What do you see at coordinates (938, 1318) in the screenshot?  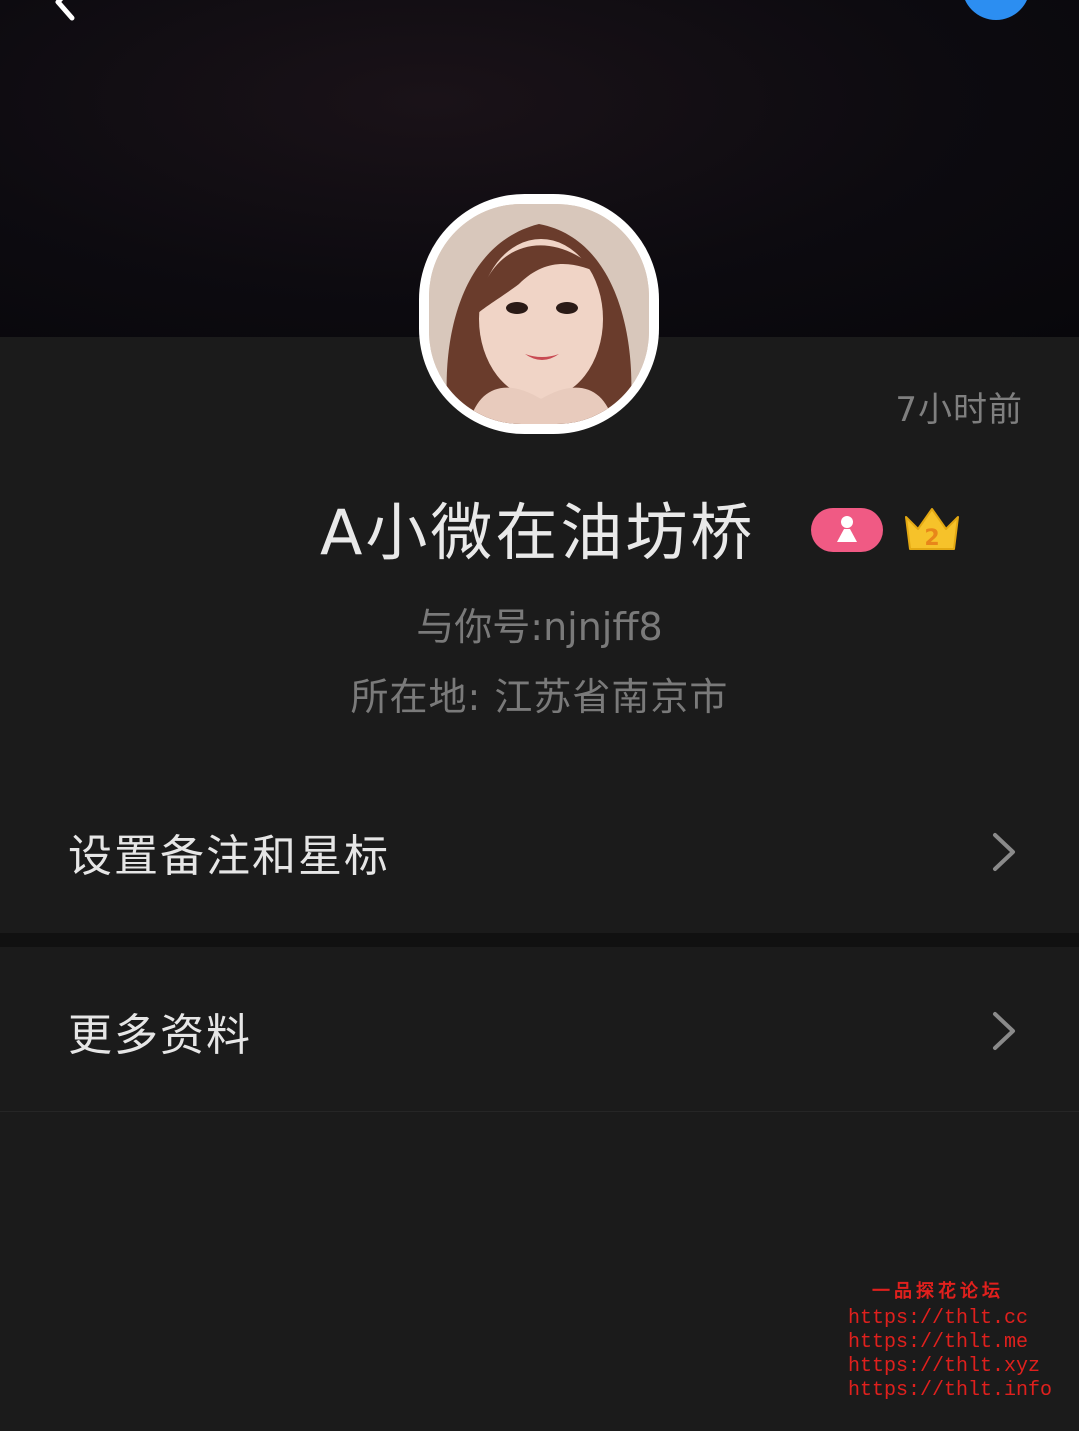 I see `watermark-url: https://thlt.cc` at bounding box center [938, 1318].